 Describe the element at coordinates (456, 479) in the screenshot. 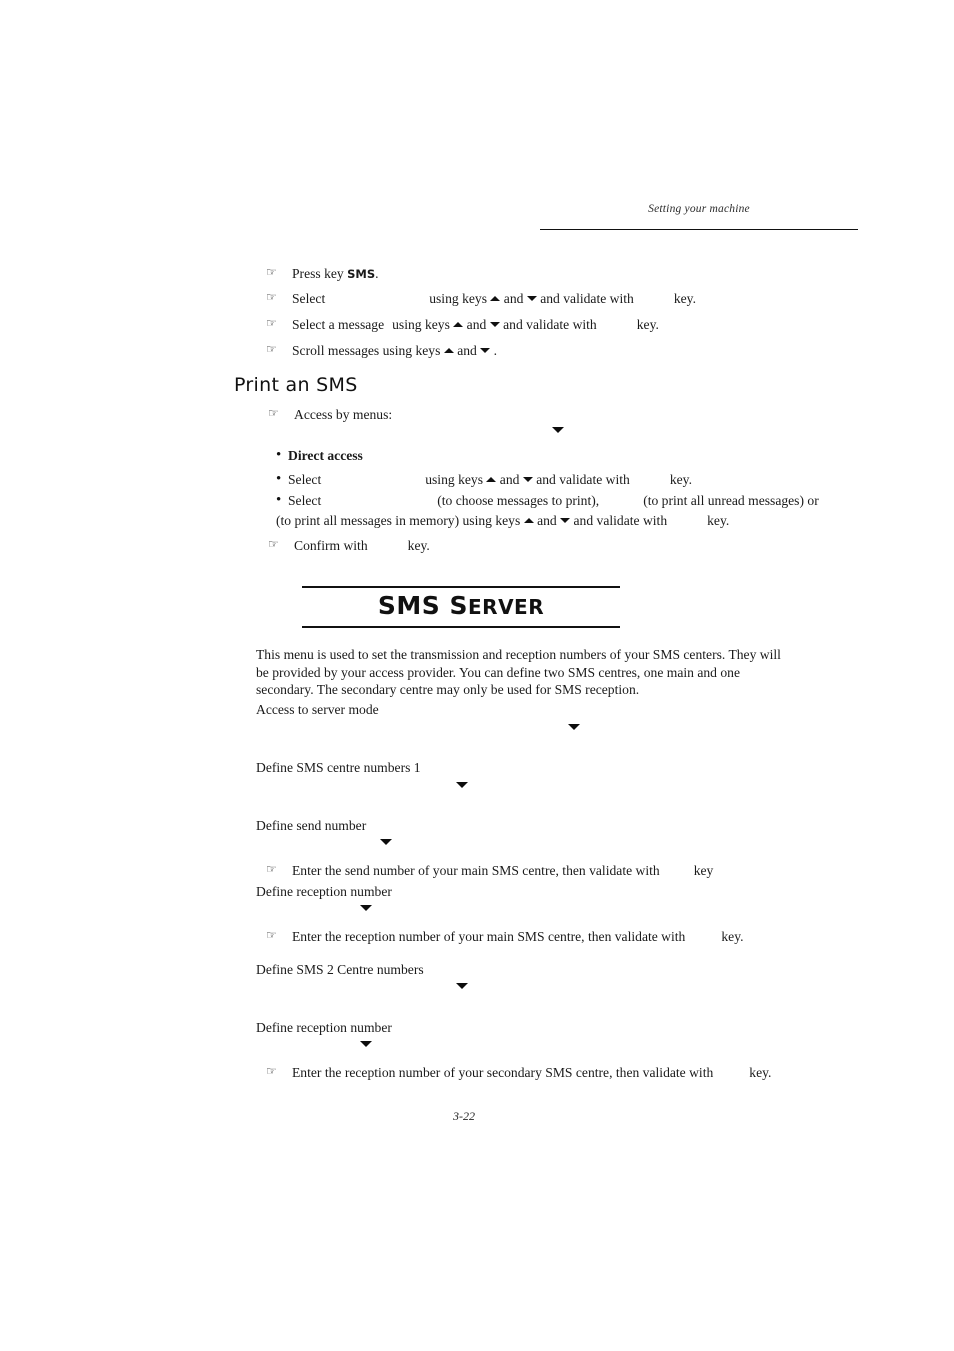

I see `print-select-using-keys: using keys` at that location.